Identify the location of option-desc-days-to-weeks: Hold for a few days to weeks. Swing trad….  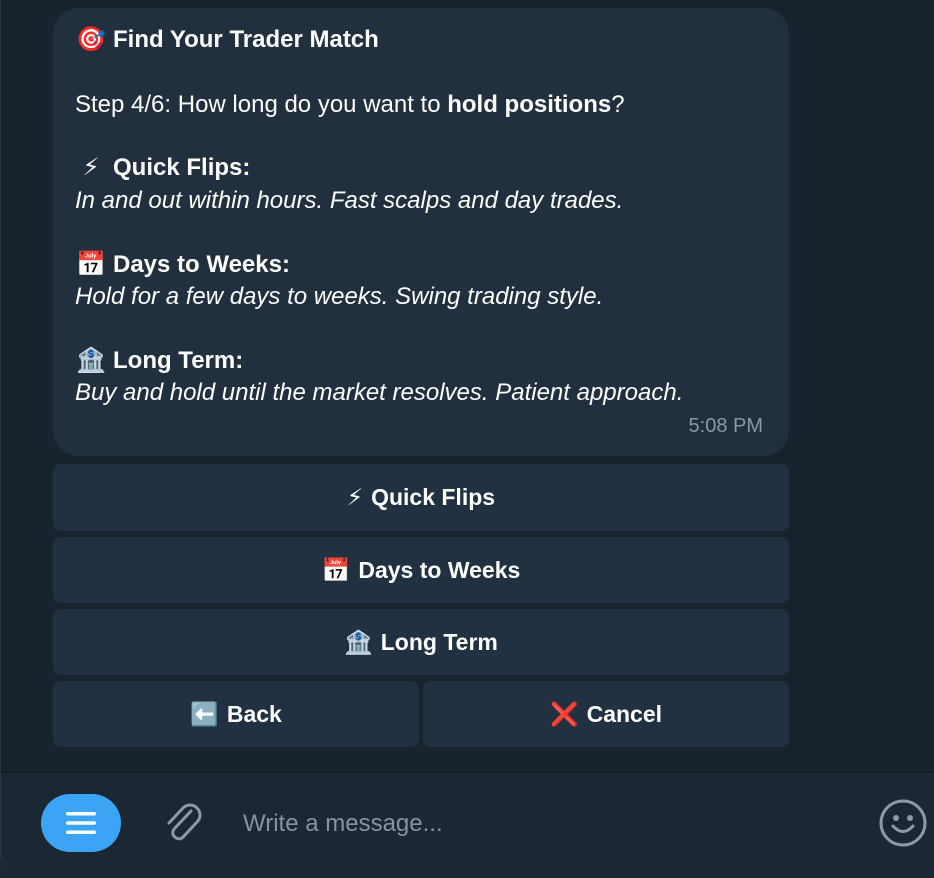
(339, 296).